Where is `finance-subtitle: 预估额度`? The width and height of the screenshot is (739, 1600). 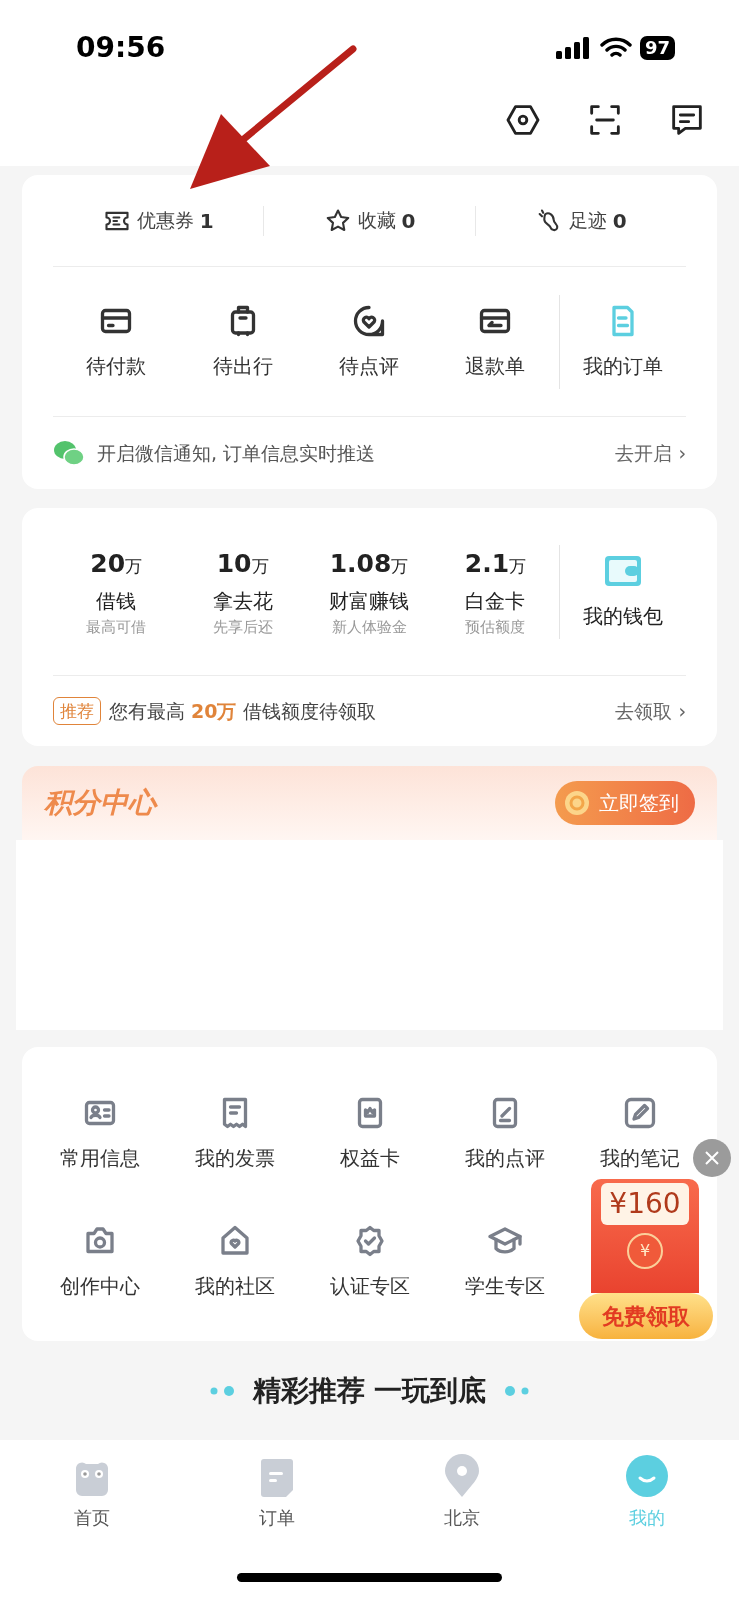
finance-subtitle: 预估额度 is located at coordinates (495, 627).